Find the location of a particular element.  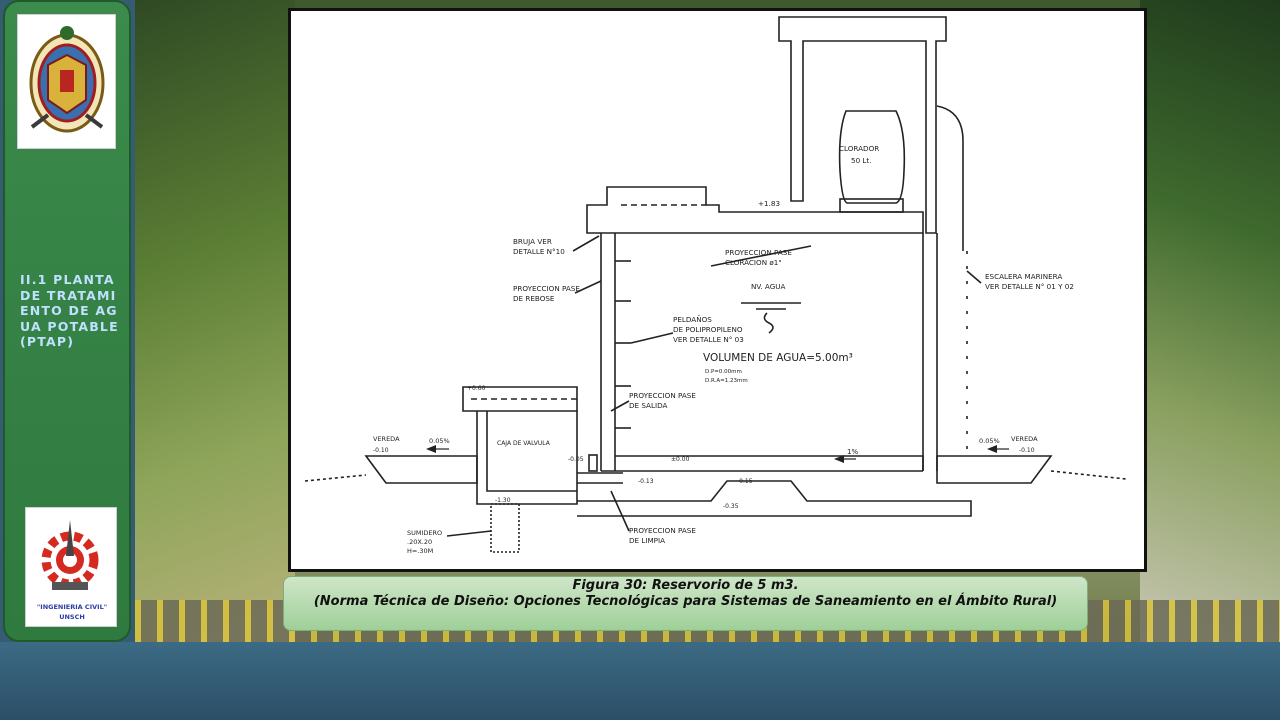

university-crest-logo is located at coordinates (66, 81).